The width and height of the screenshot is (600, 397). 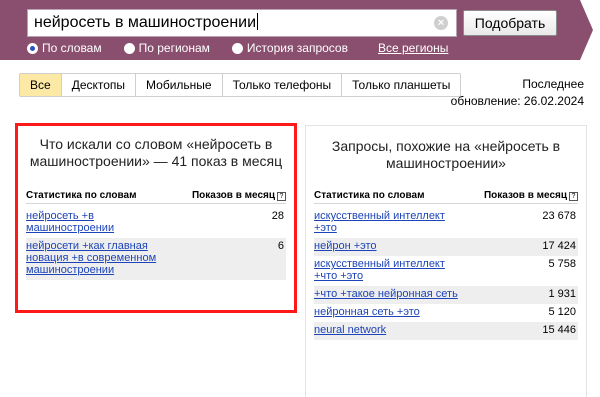 What do you see at coordinates (99, 85) in the screenshot?
I see `tab-desktops: Десктопы` at bounding box center [99, 85].